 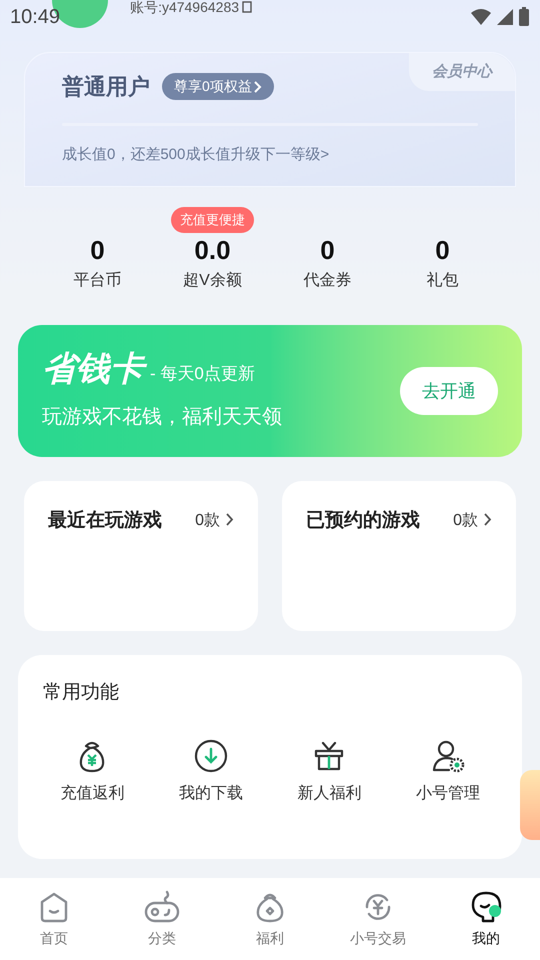 What do you see at coordinates (162, 919) in the screenshot?
I see `tab-item: 分类` at bounding box center [162, 919].